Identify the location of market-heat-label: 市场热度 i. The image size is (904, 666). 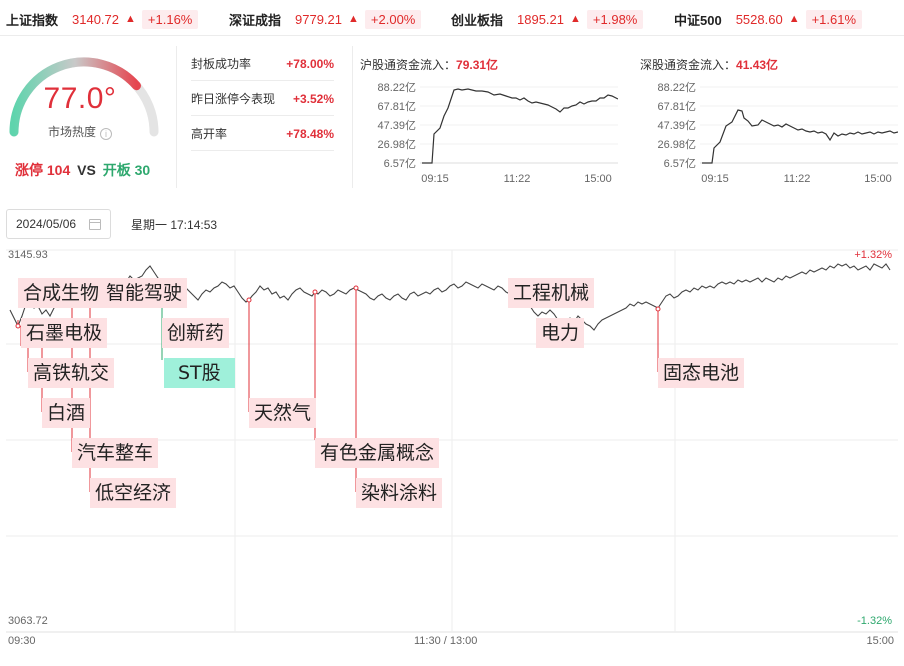
(80, 131).